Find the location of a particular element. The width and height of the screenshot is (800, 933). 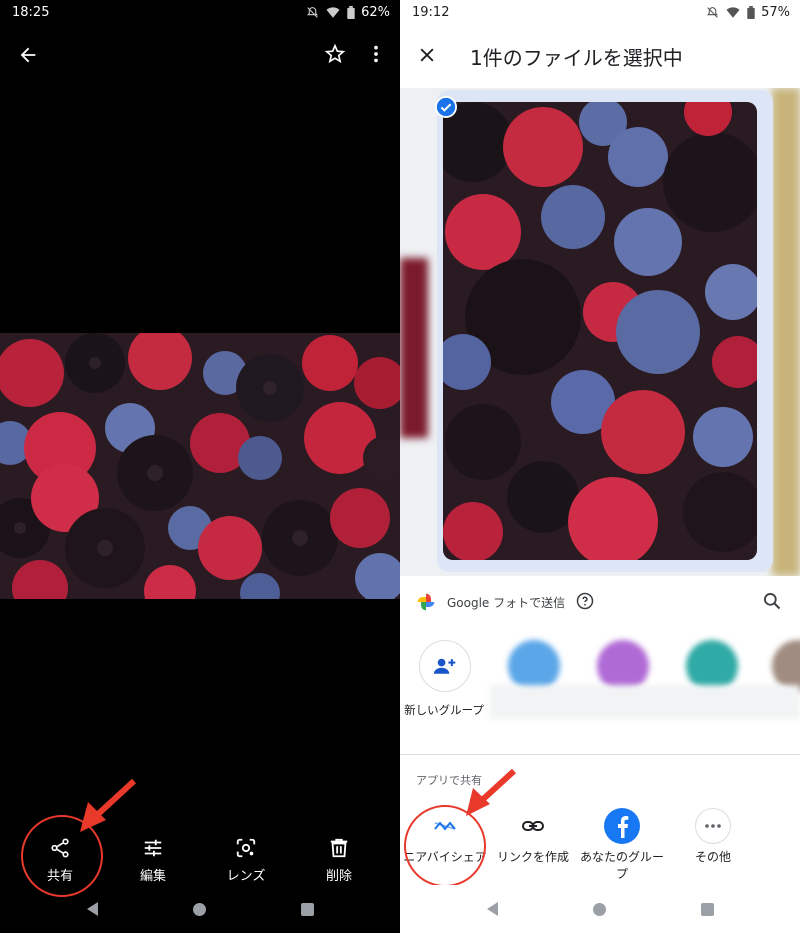

battery-percent: 57% is located at coordinates (775, 12).